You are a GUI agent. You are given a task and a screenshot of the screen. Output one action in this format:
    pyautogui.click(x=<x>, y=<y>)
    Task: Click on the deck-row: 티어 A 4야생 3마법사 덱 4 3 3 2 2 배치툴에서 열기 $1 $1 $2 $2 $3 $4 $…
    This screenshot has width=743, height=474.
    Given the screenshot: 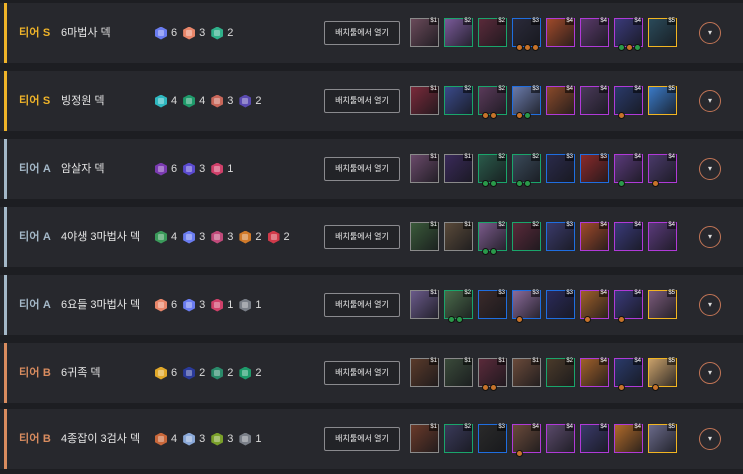 What is the action you would take?
    pyautogui.click(x=371, y=237)
    